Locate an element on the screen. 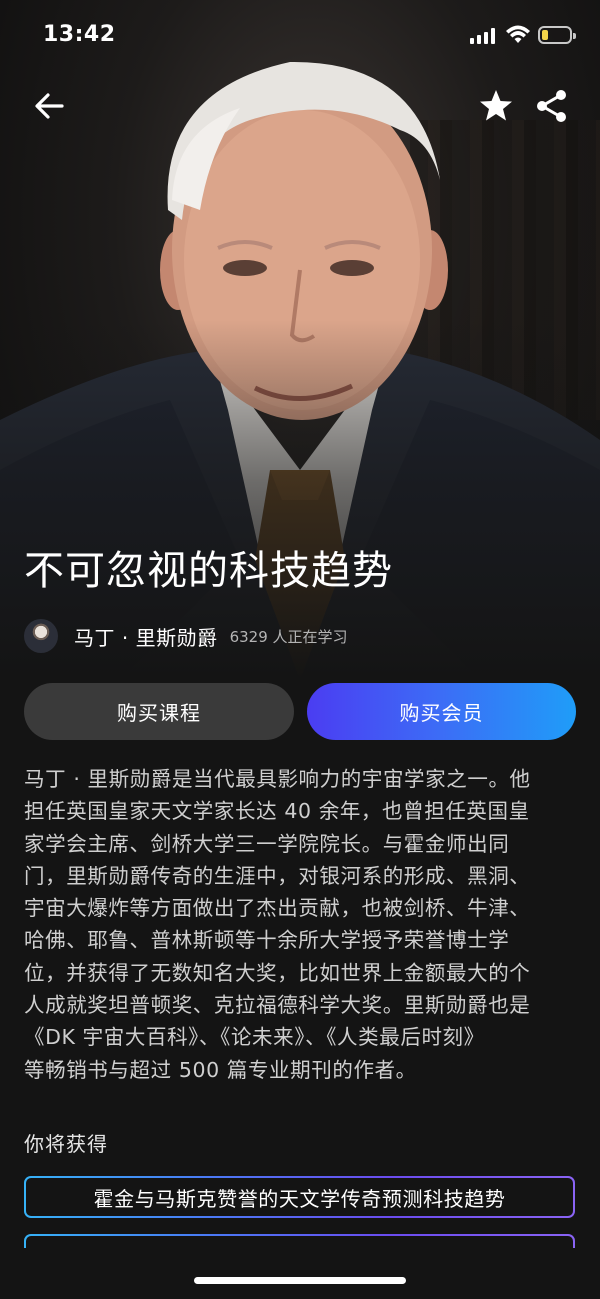 This screenshot has width=600, height=1299. status-time: 13:42 is located at coordinates (79, 34).